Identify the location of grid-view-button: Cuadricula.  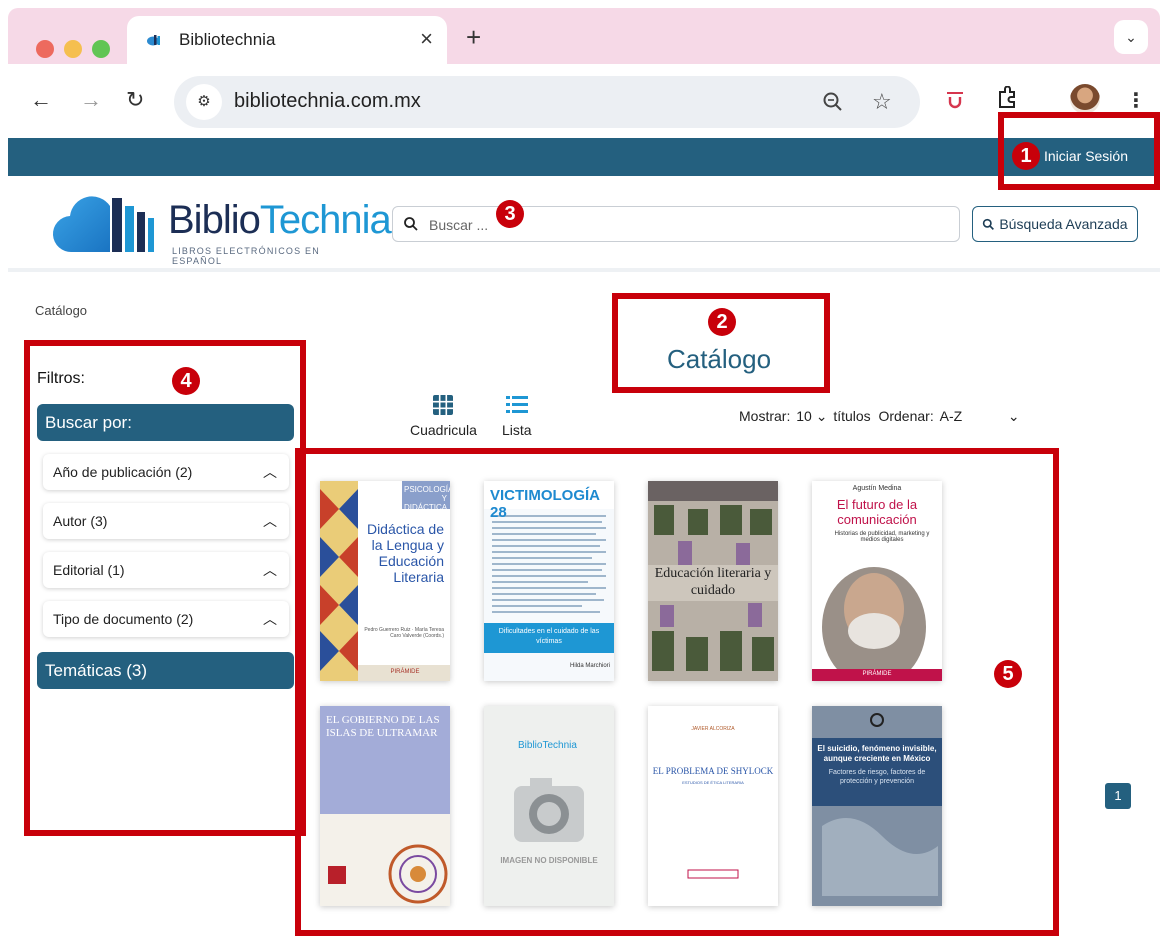
(443, 416).